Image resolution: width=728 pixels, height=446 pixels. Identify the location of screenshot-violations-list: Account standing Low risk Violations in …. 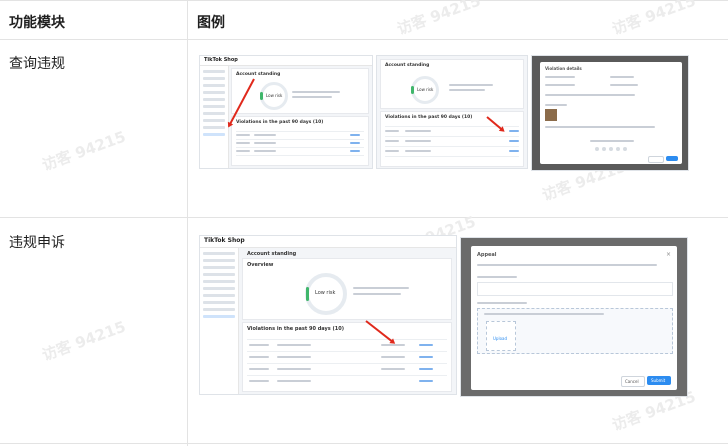
(452, 112).